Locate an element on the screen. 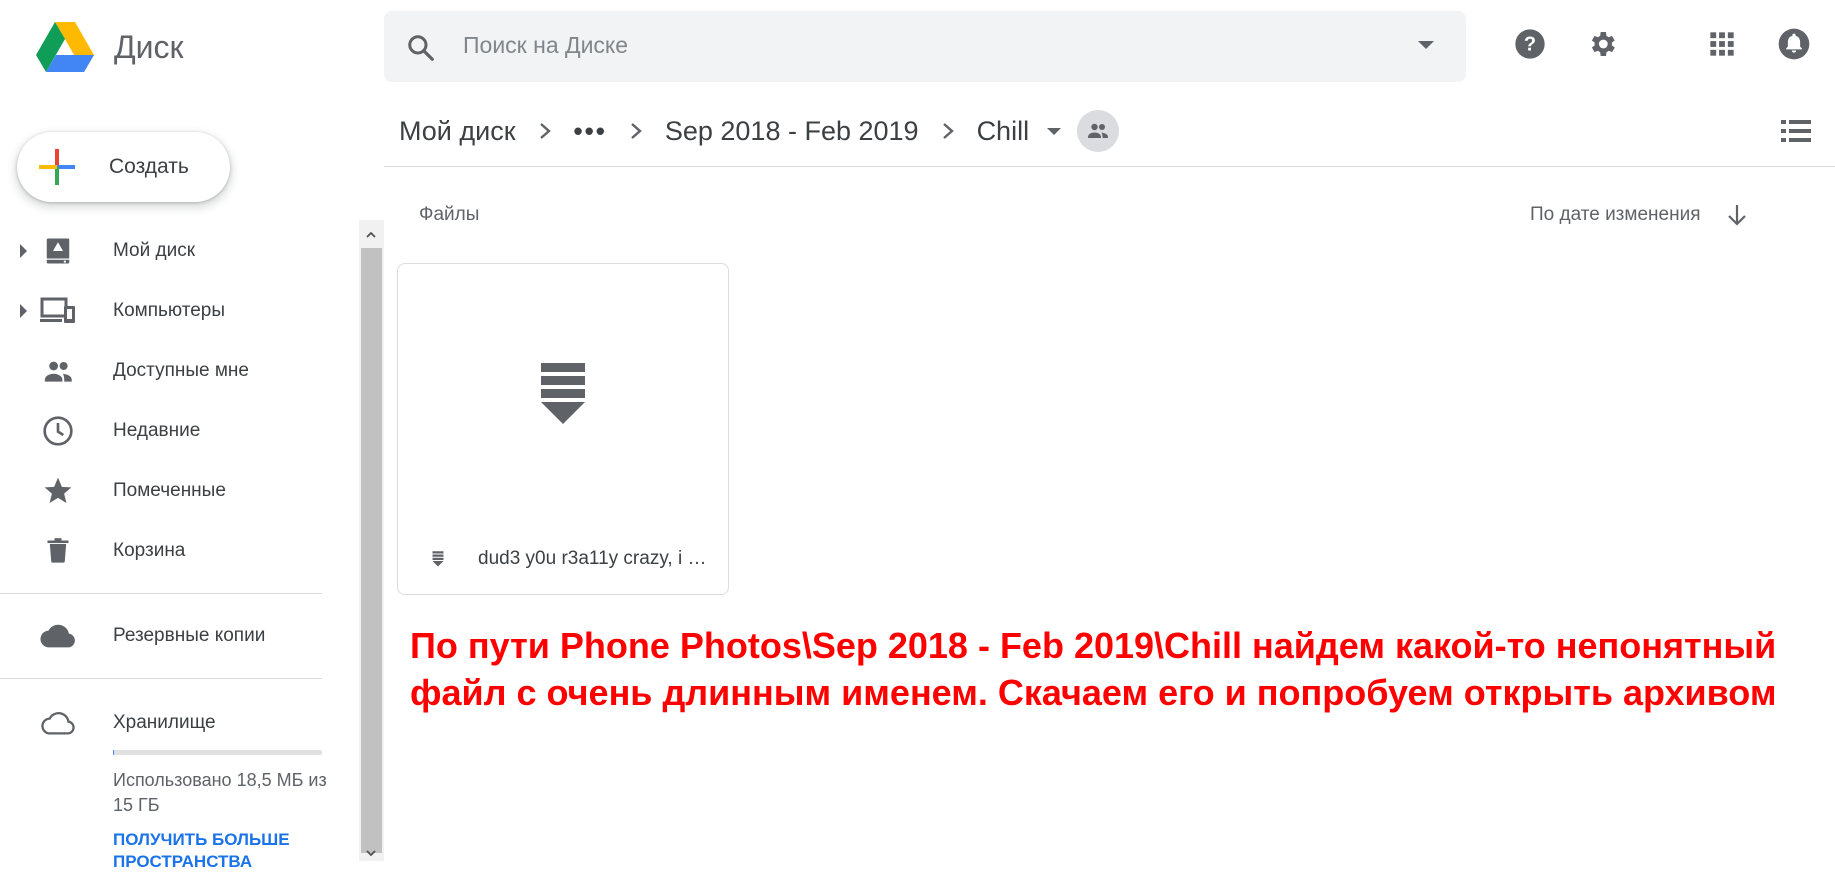 The image size is (1835, 873). search-icon is located at coordinates (421, 48).